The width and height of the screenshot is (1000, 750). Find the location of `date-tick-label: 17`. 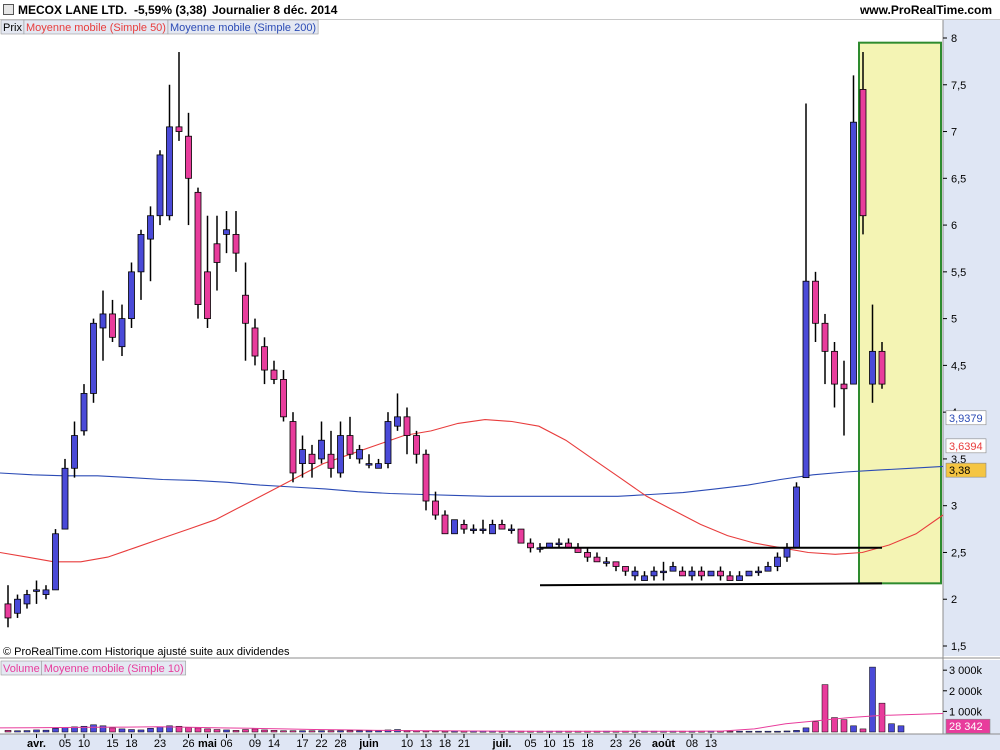

date-tick-label: 17 is located at coordinates (302, 744).